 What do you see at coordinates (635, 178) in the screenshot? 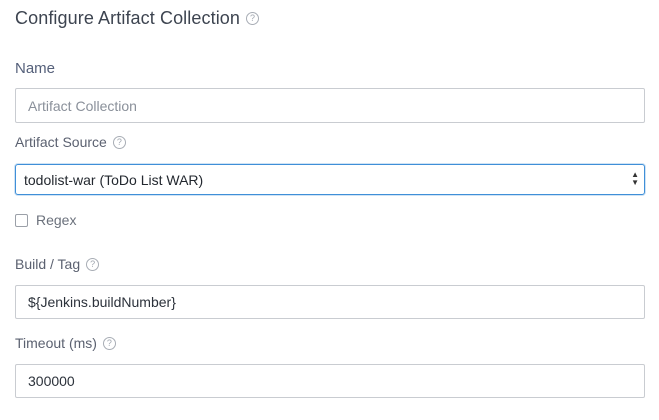
I see `up-down-caret-icon: ▲ ▼` at bounding box center [635, 178].